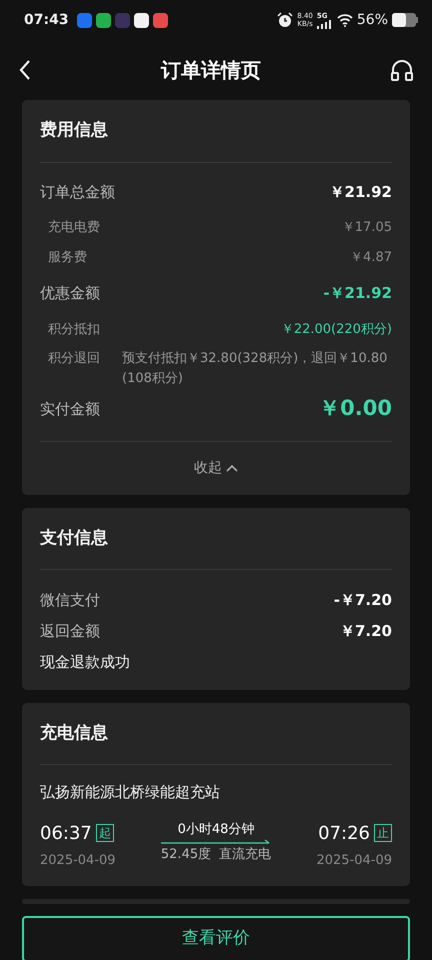  What do you see at coordinates (66, 834) in the screenshot?
I see `charge-time: 06:37` at bounding box center [66, 834].